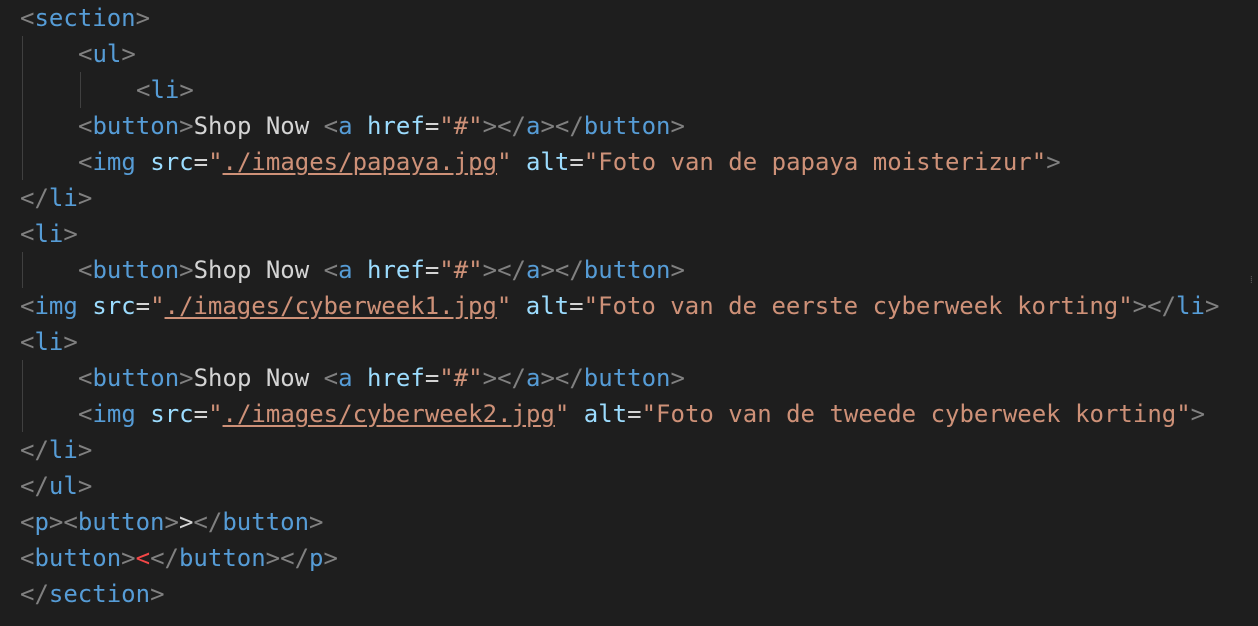 The image size is (1258, 626). Describe the element at coordinates (107, 54) in the screenshot. I see `tag-ul: ul` at that location.